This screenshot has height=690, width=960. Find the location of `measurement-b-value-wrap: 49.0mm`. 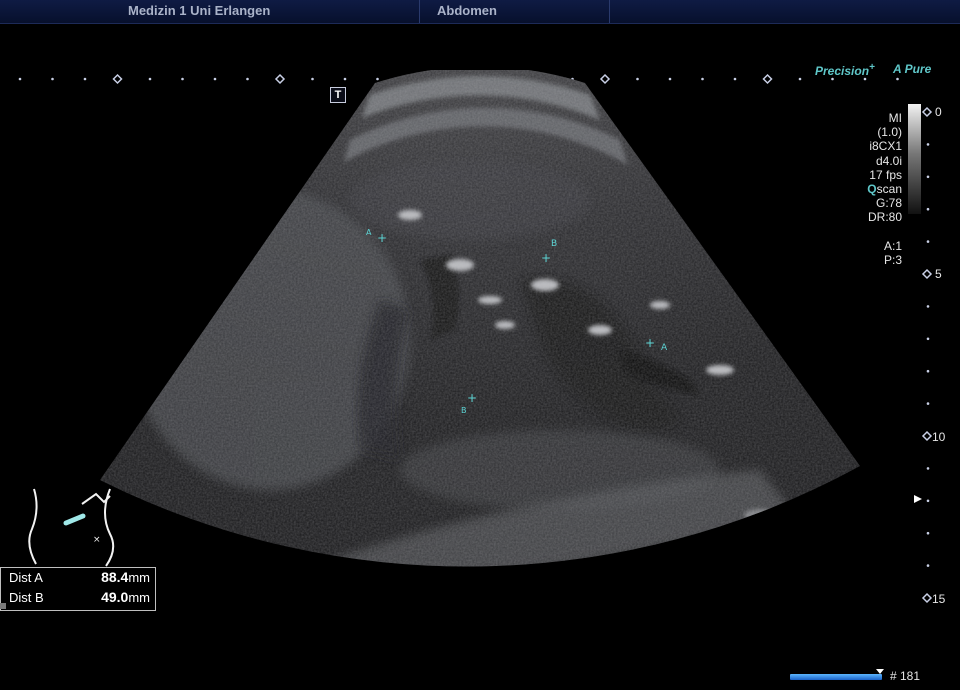

measurement-b-value-wrap: 49.0mm is located at coordinates (125, 597).